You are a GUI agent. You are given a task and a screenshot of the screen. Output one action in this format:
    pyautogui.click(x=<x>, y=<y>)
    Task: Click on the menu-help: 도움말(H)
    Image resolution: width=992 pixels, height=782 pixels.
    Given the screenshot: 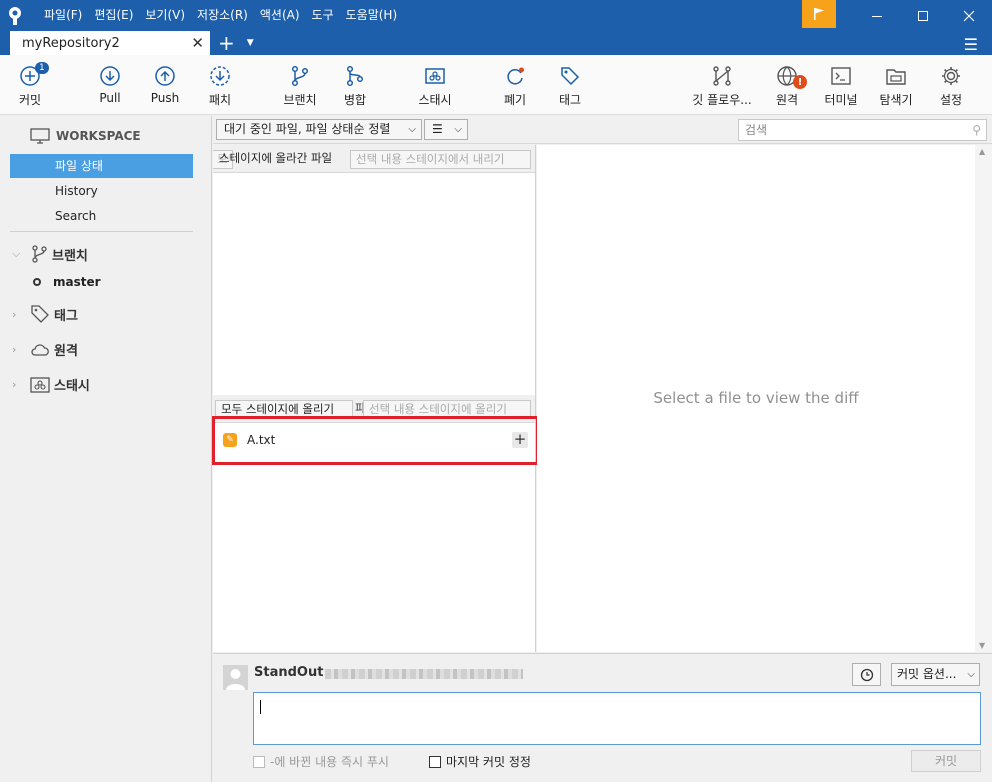 What is the action you would take?
    pyautogui.click(x=372, y=15)
    